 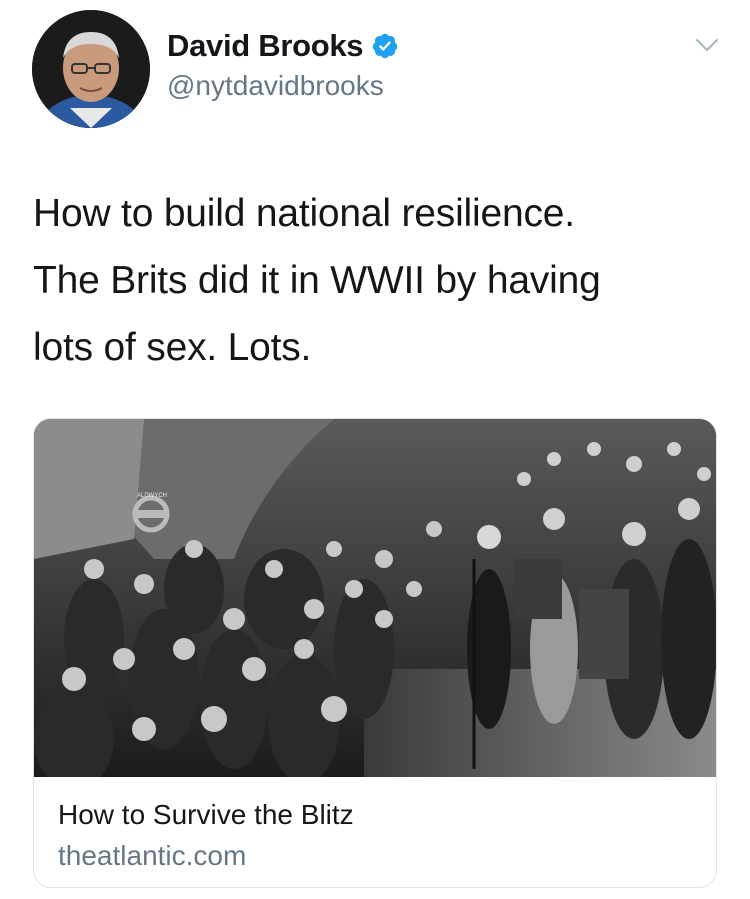 I want to click on verified-badge-icon, so click(x=385, y=46).